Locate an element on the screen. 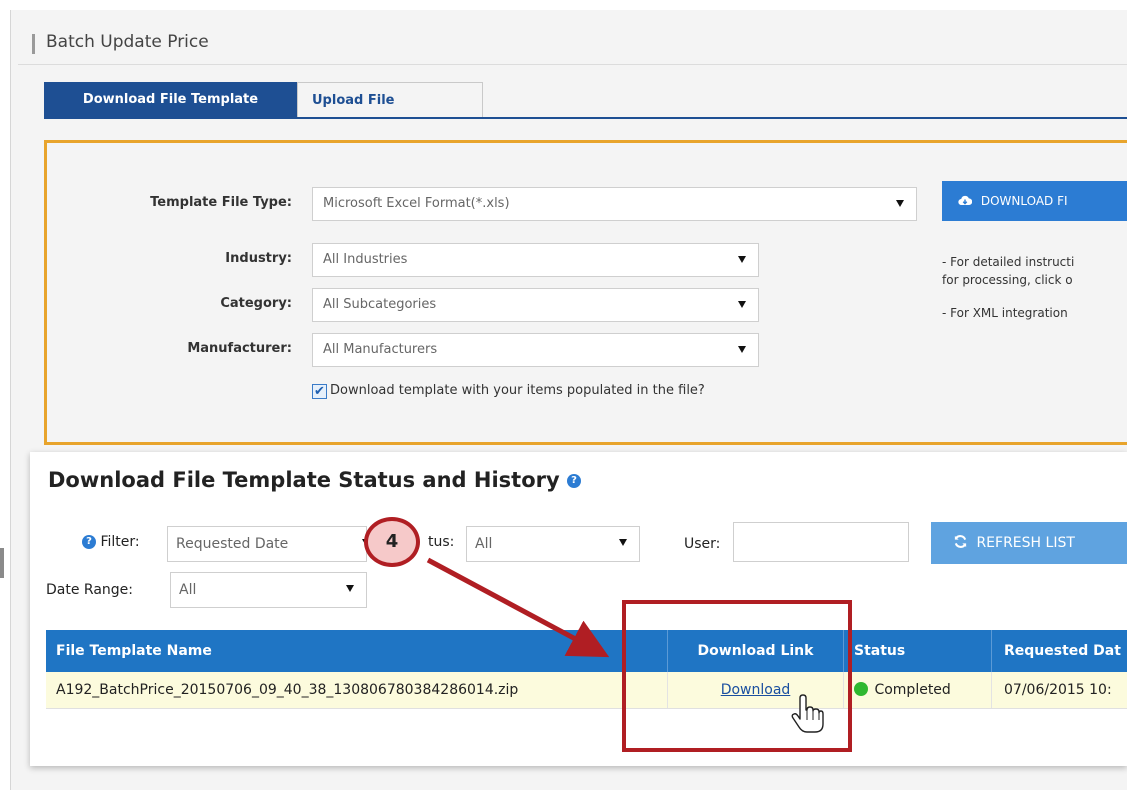 The image size is (1127, 790). instructions-note-line-2: for processing, click o is located at coordinates (1007, 280).